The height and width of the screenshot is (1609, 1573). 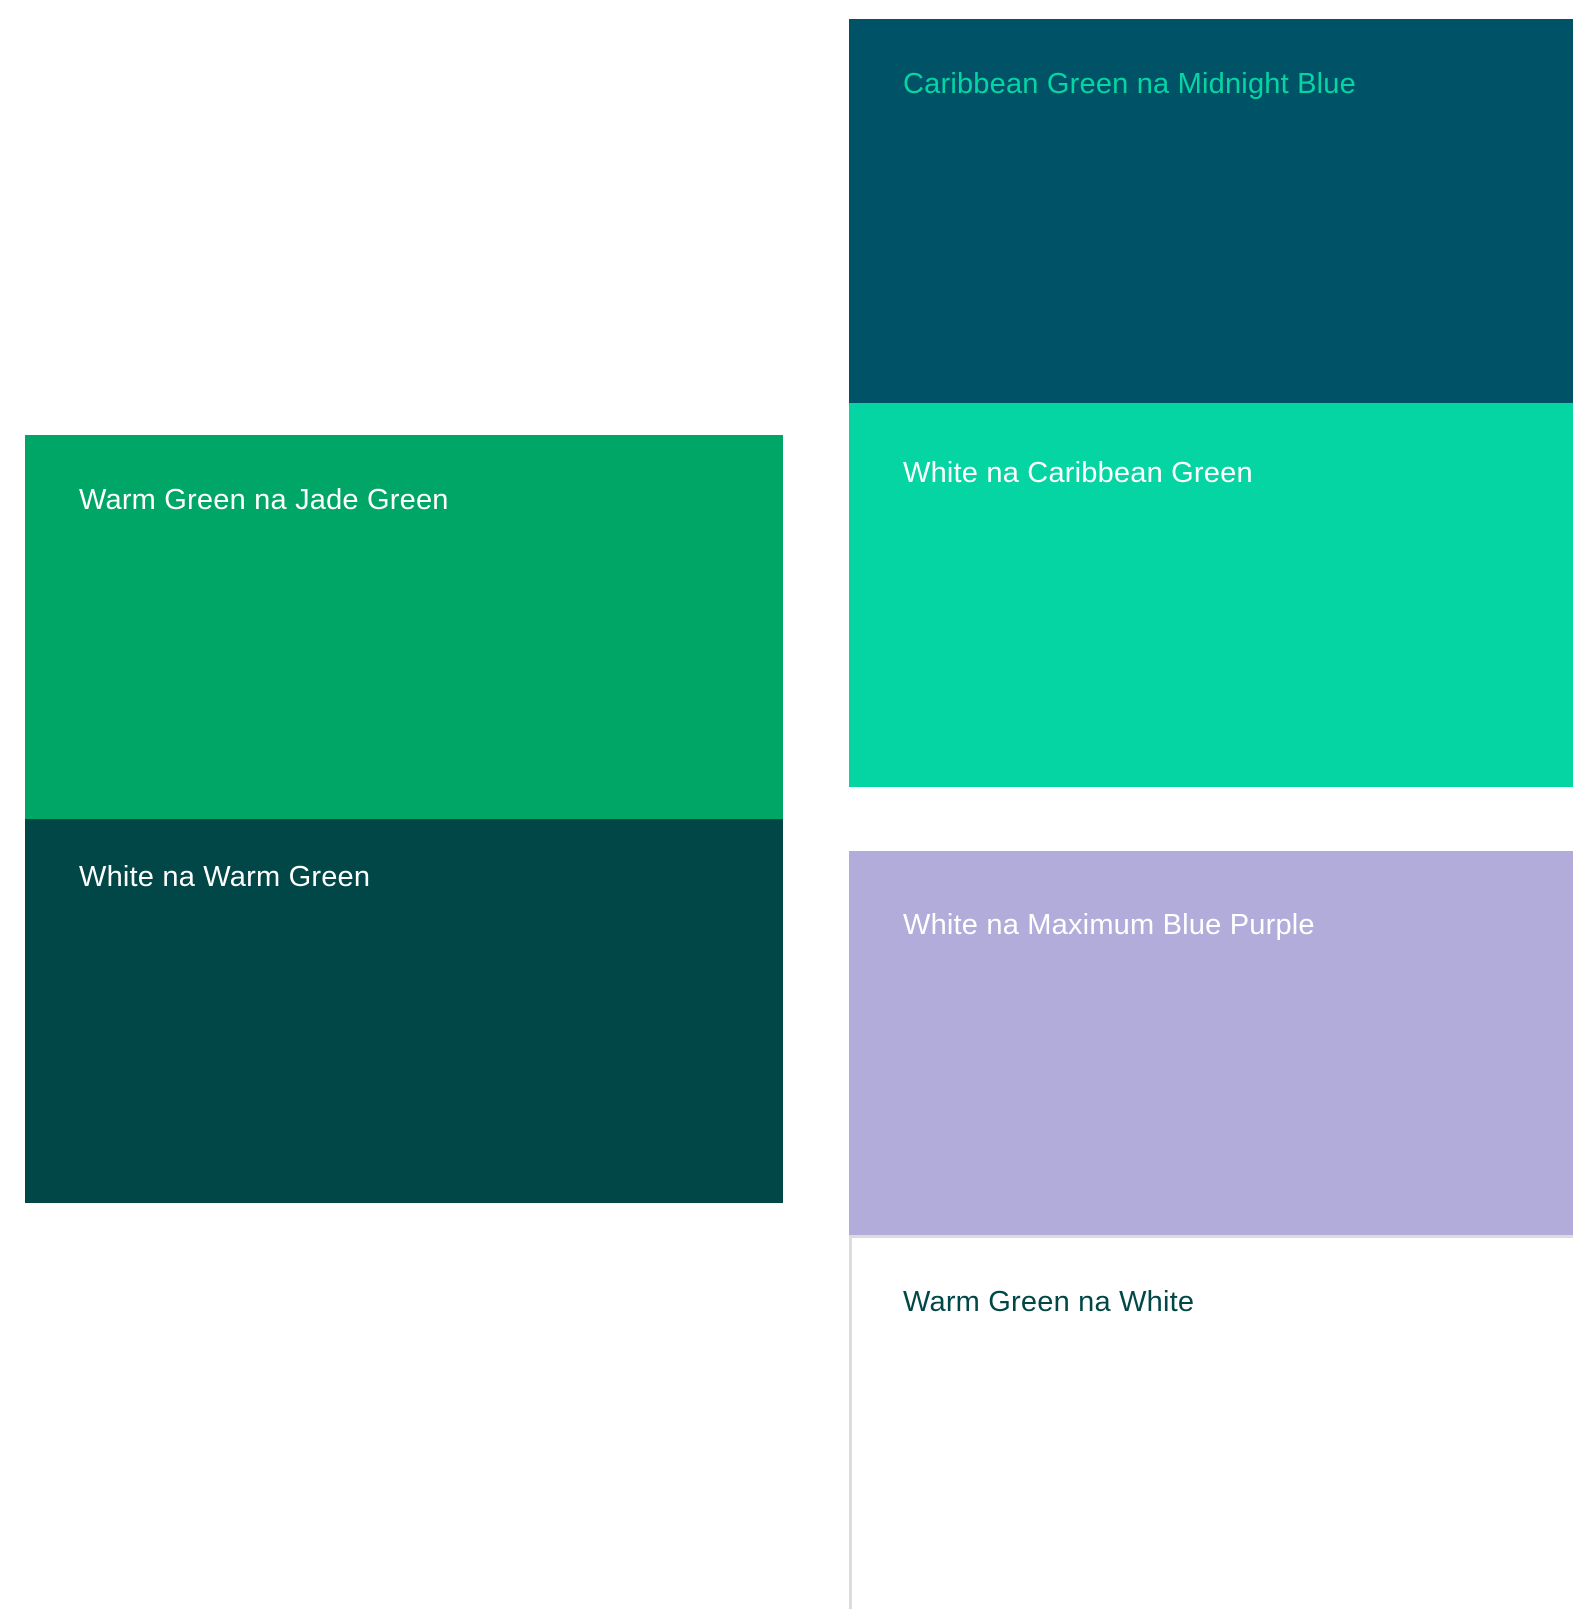 What do you see at coordinates (1211, 1422) in the screenshot?
I see `swatch-warm-green-on-white: Warm Green na White` at bounding box center [1211, 1422].